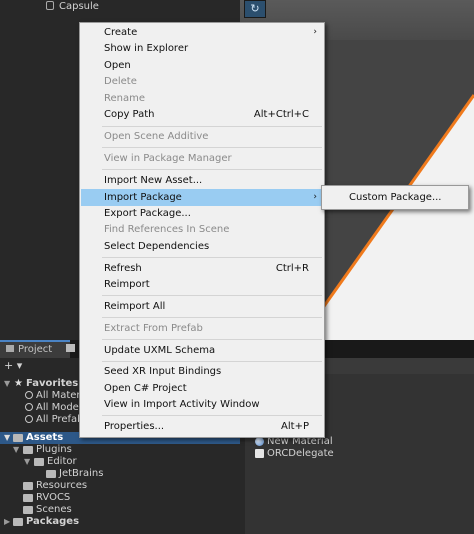 The image size is (474, 534). What do you see at coordinates (122, 486) in the screenshot?
I see `tree-item-resources: Resources` at bounding box center [122, 486].